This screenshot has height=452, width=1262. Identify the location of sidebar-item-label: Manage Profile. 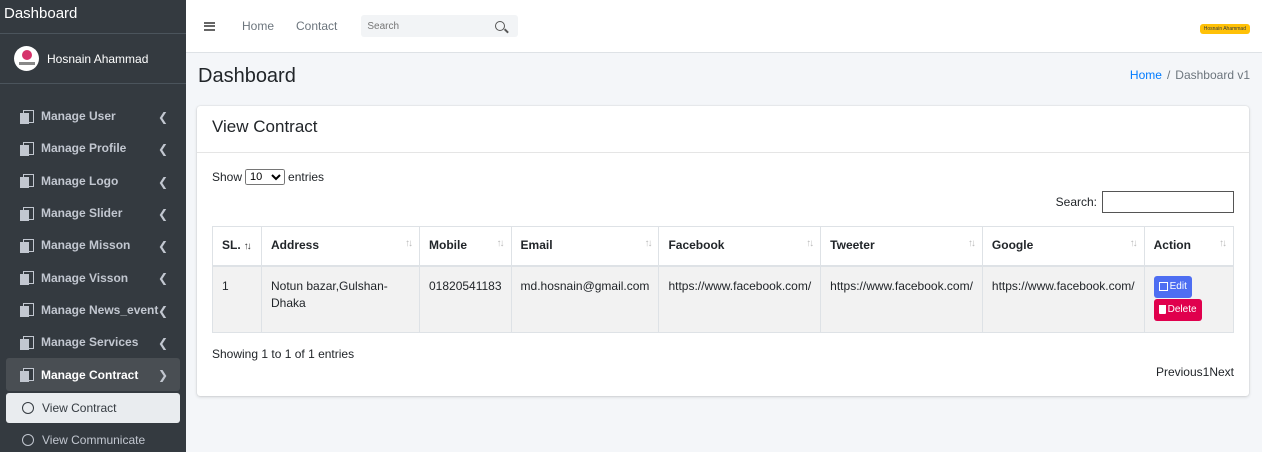
(84, 148).